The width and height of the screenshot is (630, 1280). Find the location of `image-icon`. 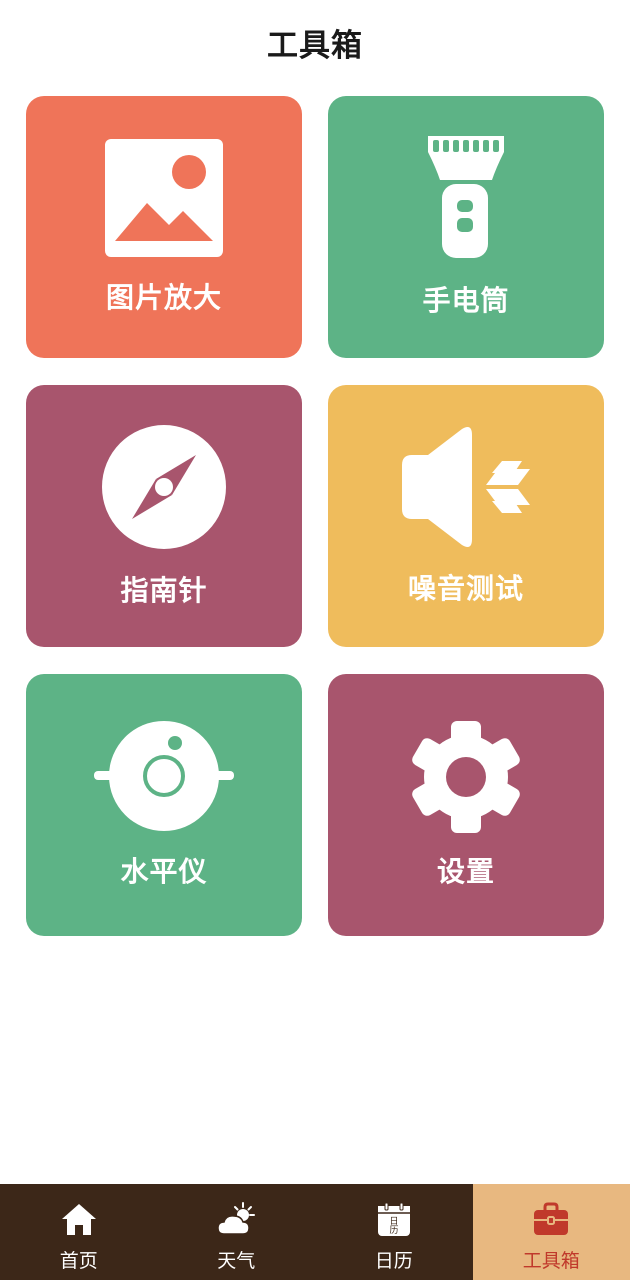

image-icon is located at coordinates (164, 196).